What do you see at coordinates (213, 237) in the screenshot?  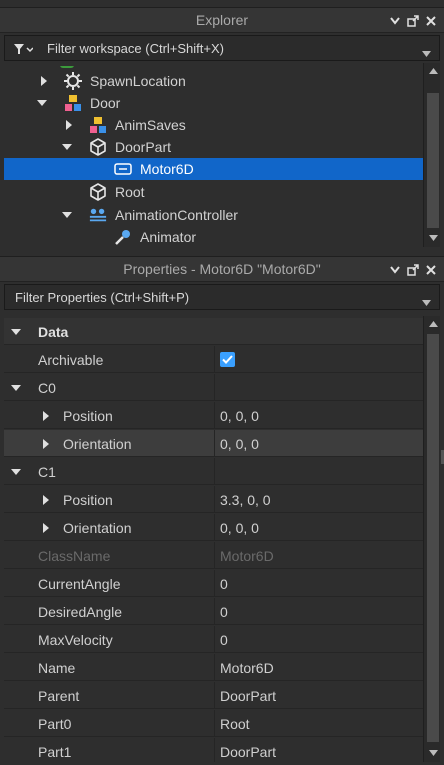 I see `tree-item-animator: Animator` at bounding box center [213, 237].